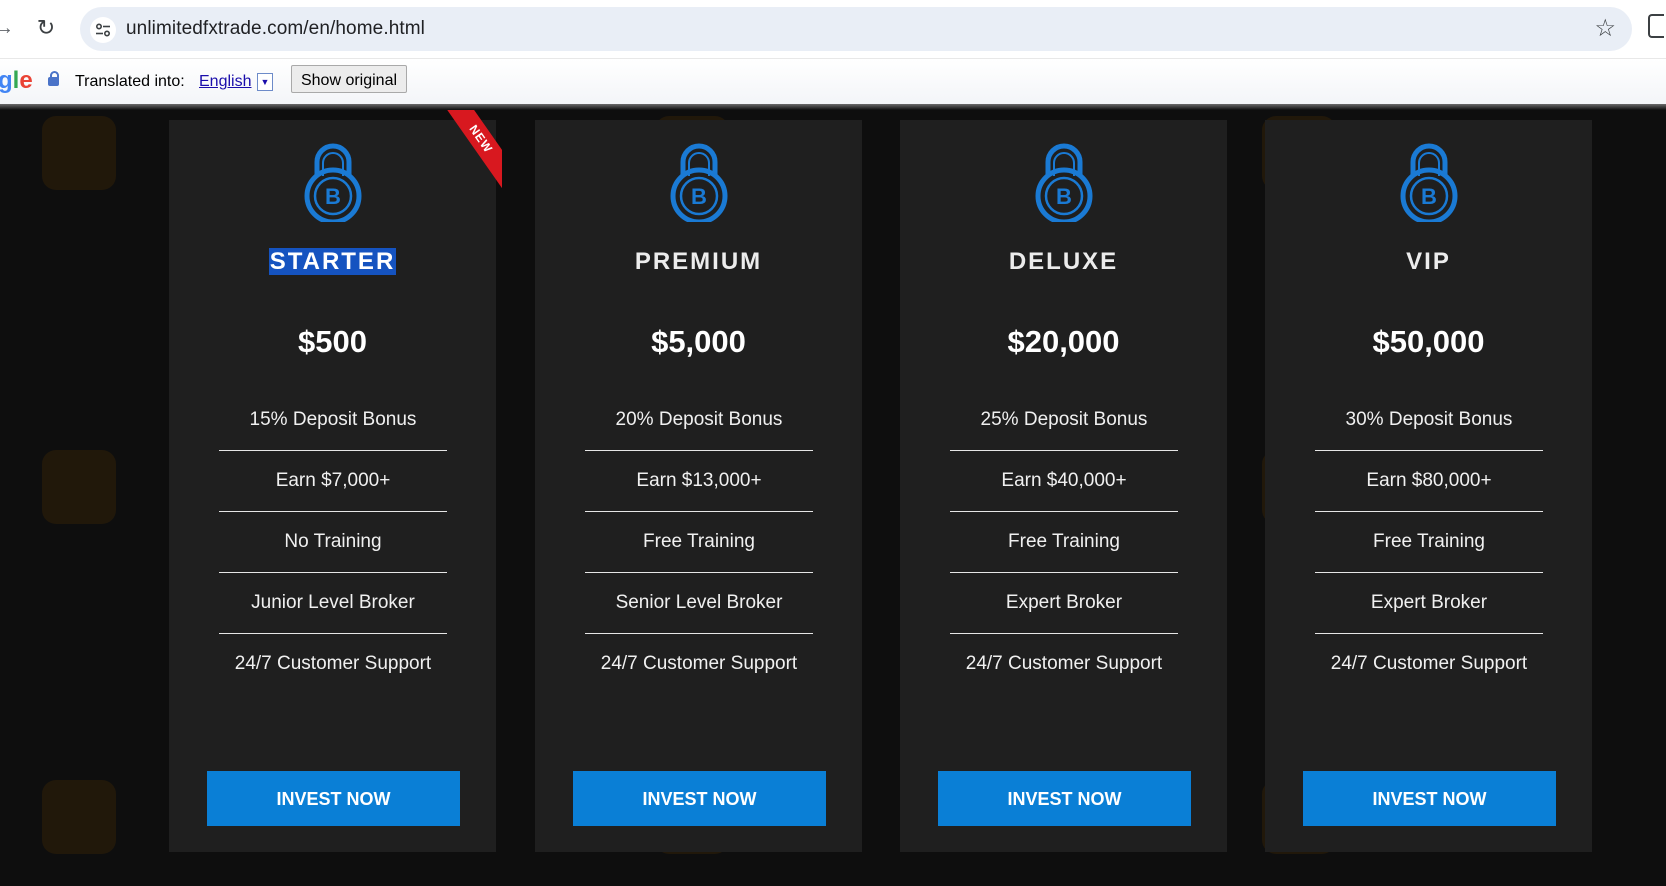  Describe the element at coordinates (103, 30) in the screenshot. I see `tune-icon` at that location.